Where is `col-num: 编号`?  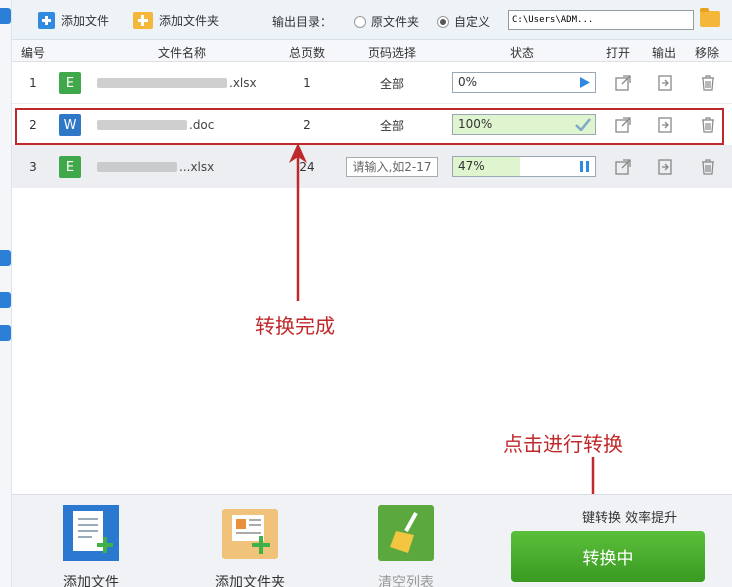 col-num: 编号 is located at coordinates (32, 53).